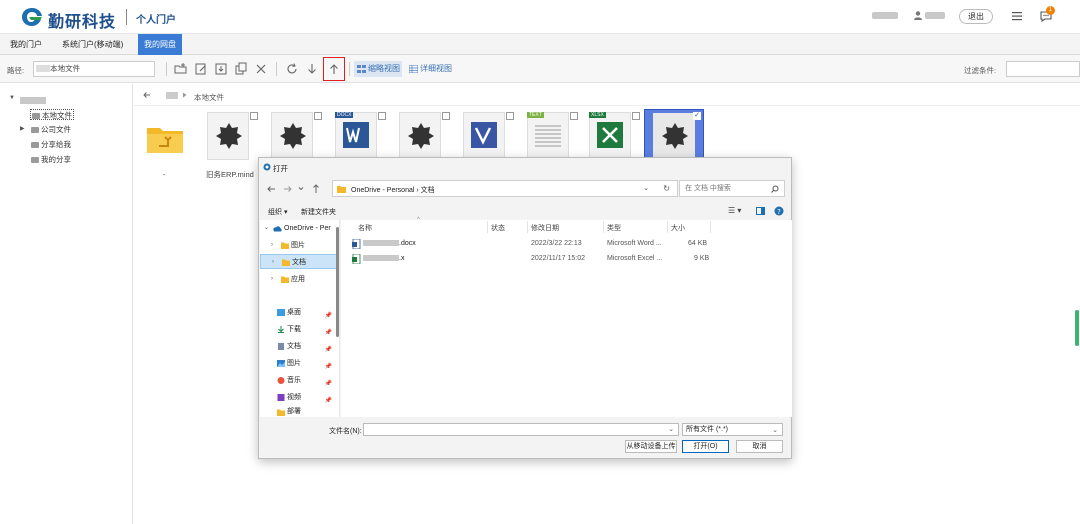 The height and width of the screenshot is (524, 1080). Describe the element at coordinates (299, 380) in the screenshot. I see `side-item-music: 音乐 📌` at that location.